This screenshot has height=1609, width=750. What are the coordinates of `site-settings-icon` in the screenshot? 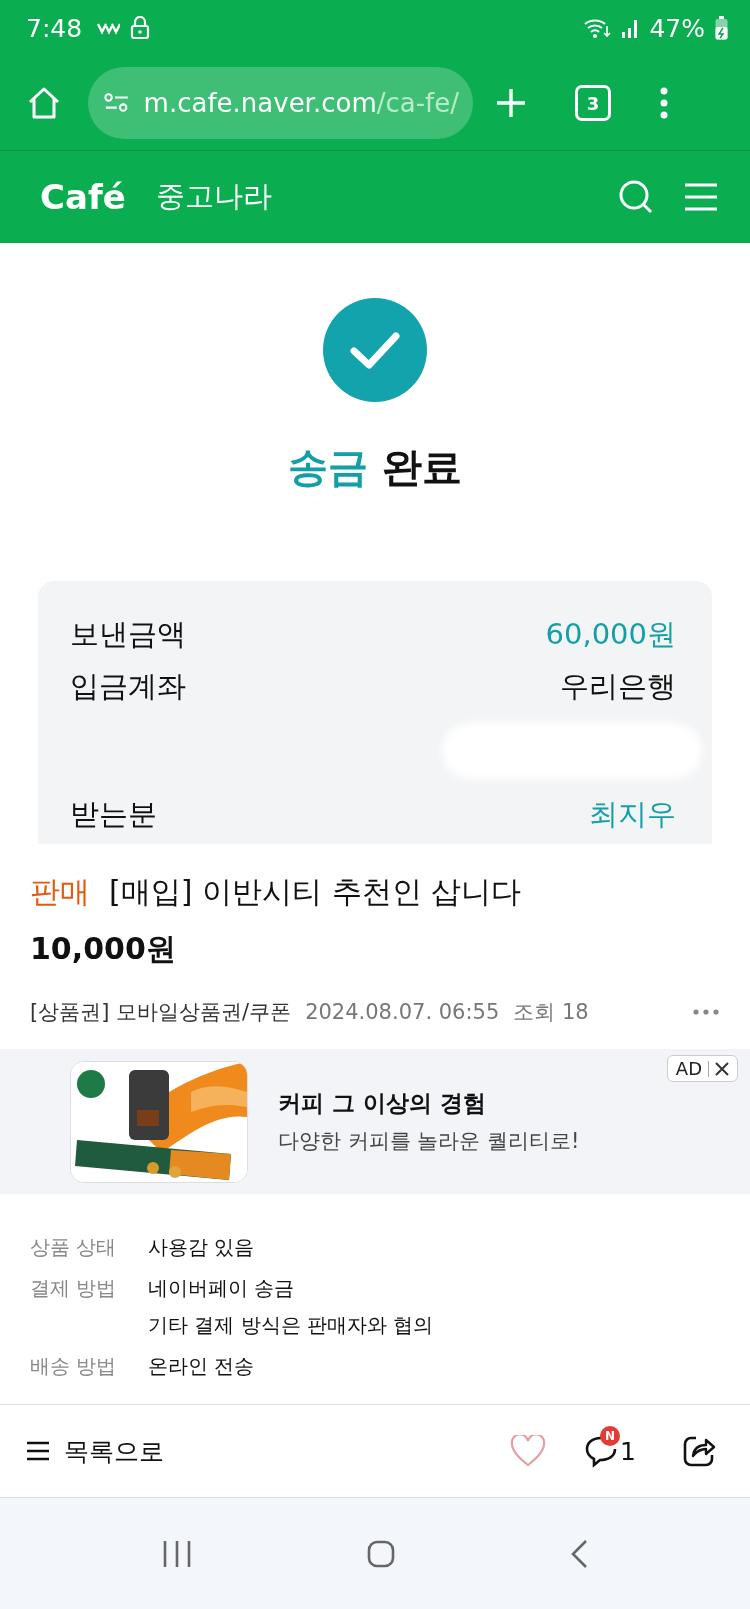 It's located at (117, 103).